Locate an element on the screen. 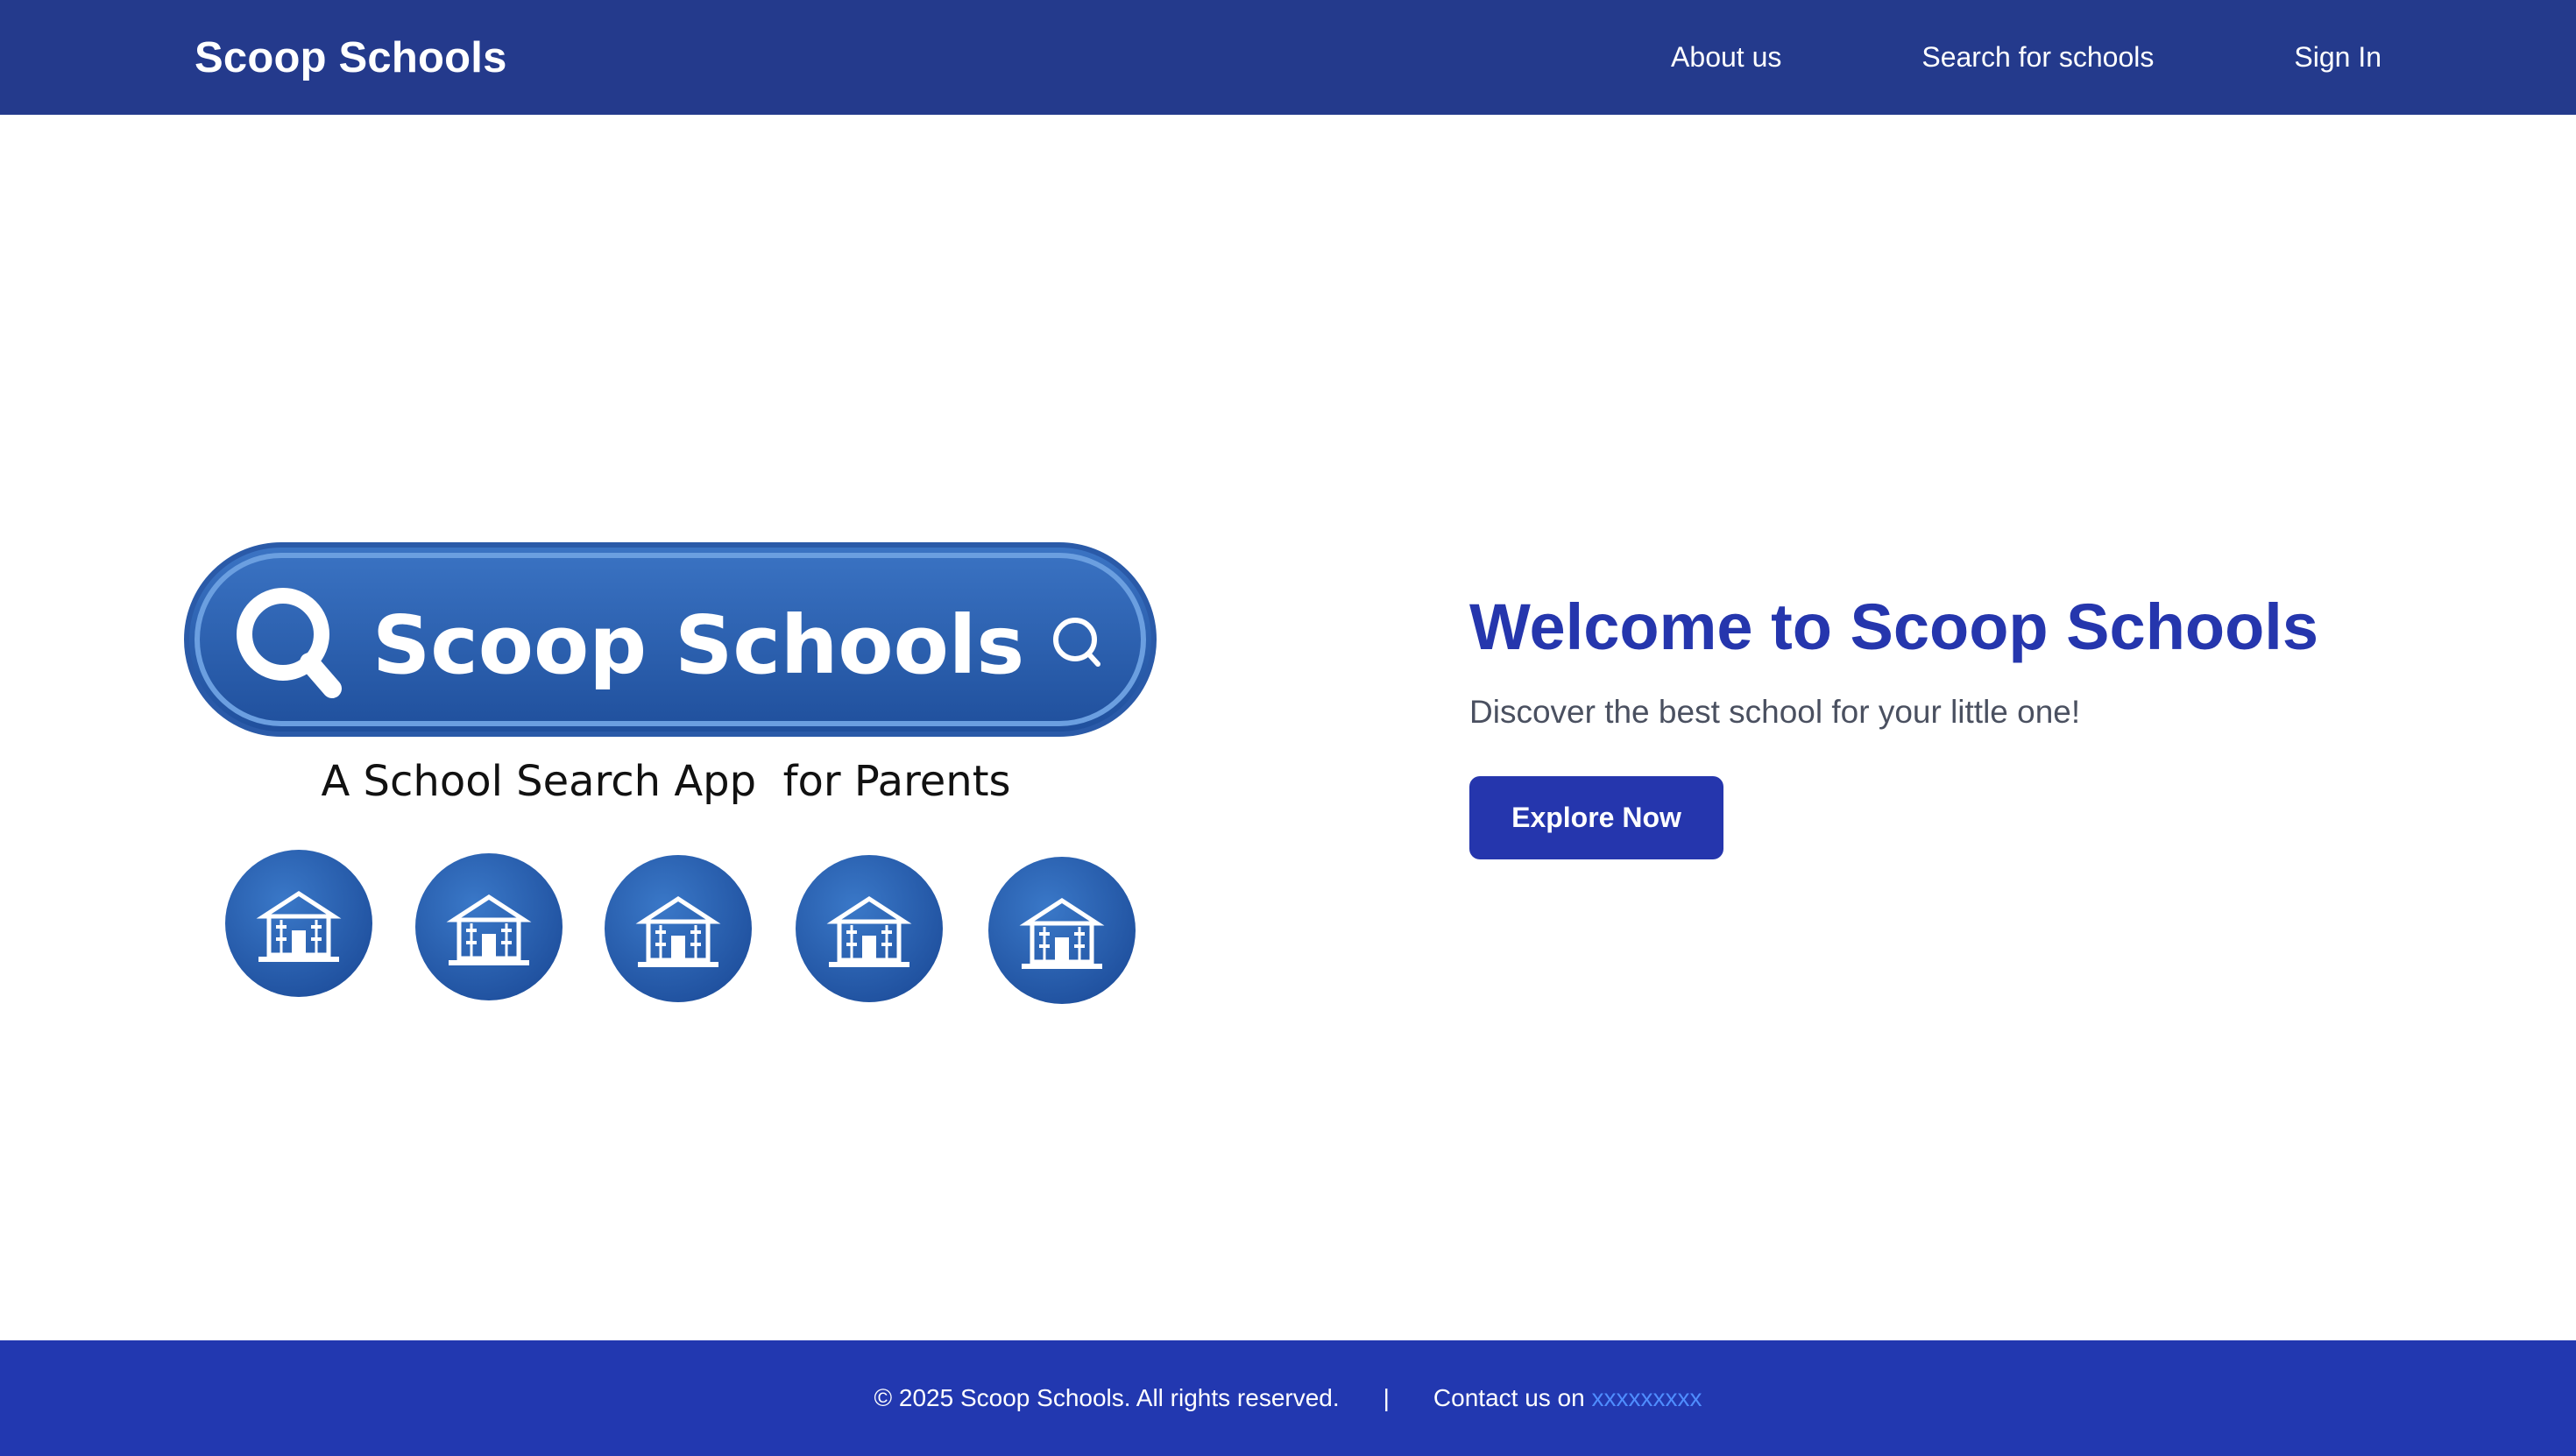 The image size is (2576, 1456). footer-contact: Contact us on xxxxxxxxx is located at coordinates (1567, 1398).